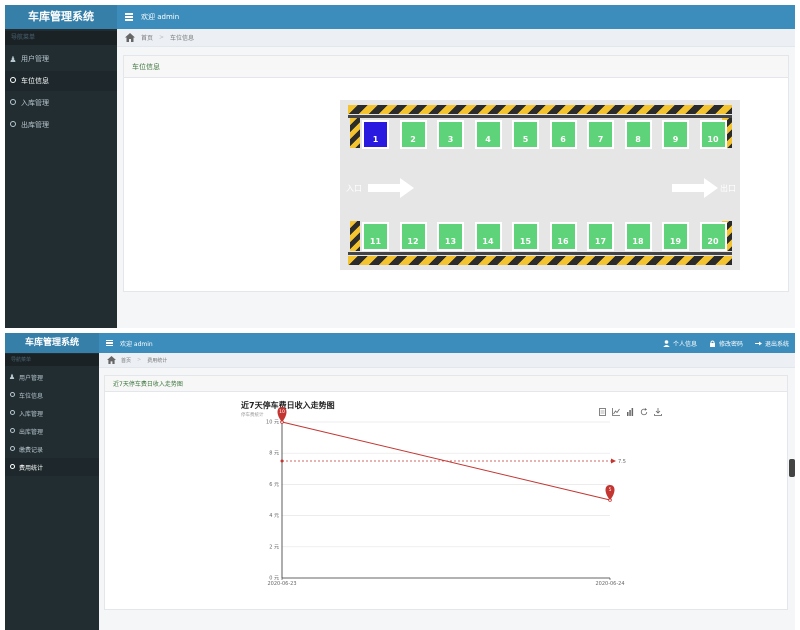 This screenshot has width=800, height=630. Describe the element at coordinates (375, 134) in the screenshot. I see `parking-slot: 1` at that location.